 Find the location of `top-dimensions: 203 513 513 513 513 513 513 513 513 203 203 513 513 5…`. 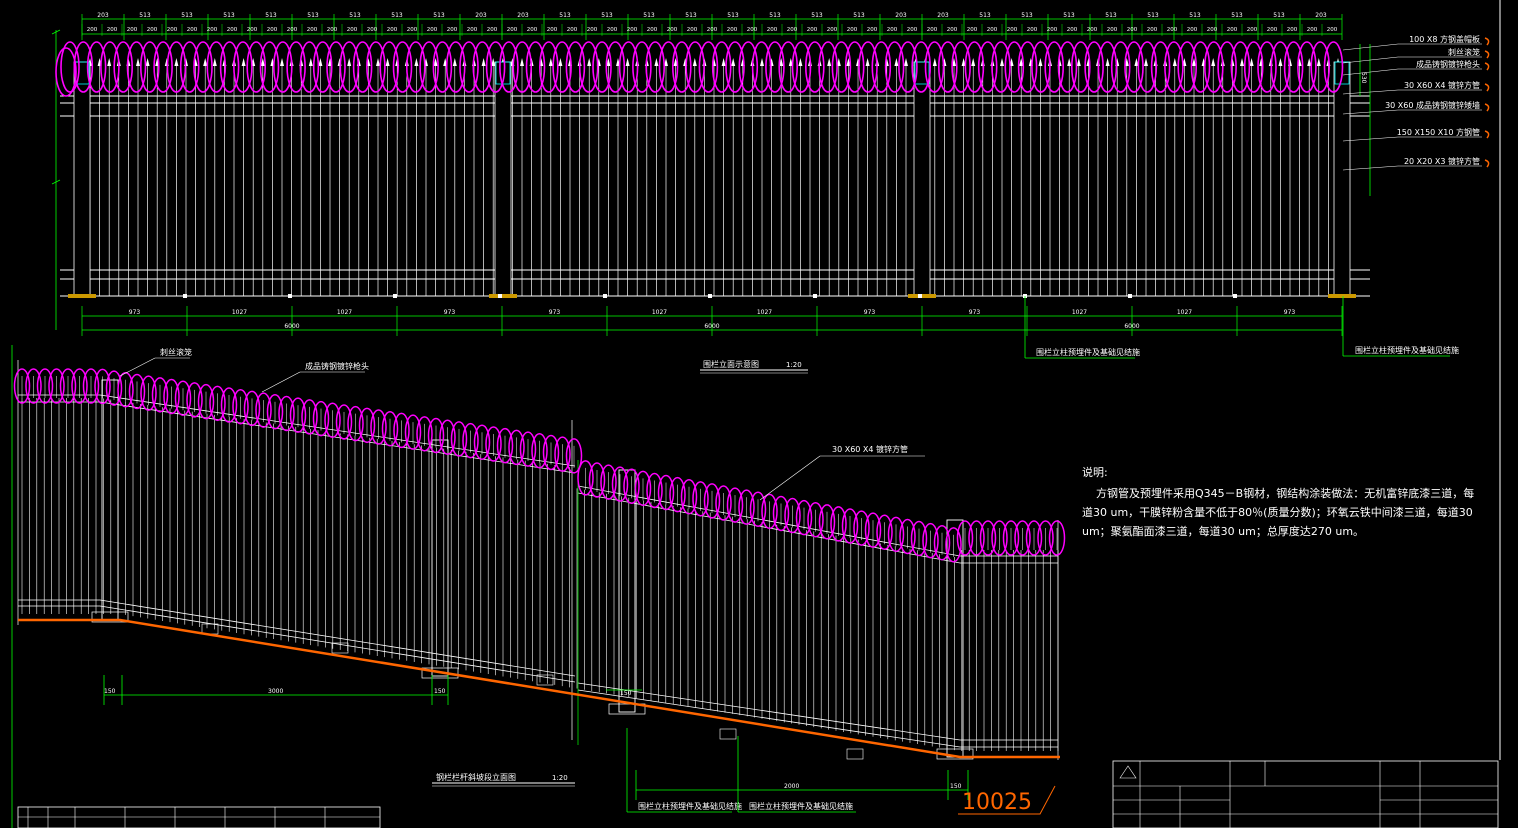

top-dimensions: 203 513 513 513 513 513 513 513 513 203 203 513 513 5… is located at coordinates (712, 26).